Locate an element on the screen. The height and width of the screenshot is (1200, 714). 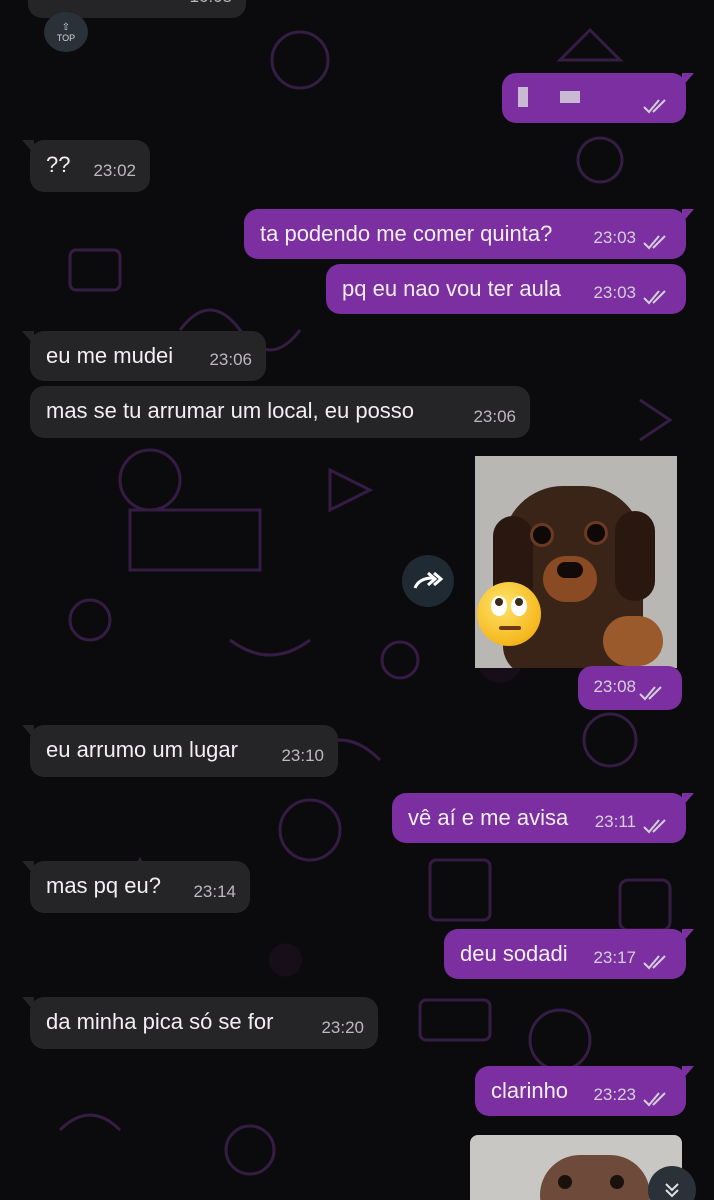
message-time: 23:14 is located at coordinates (214, 891).